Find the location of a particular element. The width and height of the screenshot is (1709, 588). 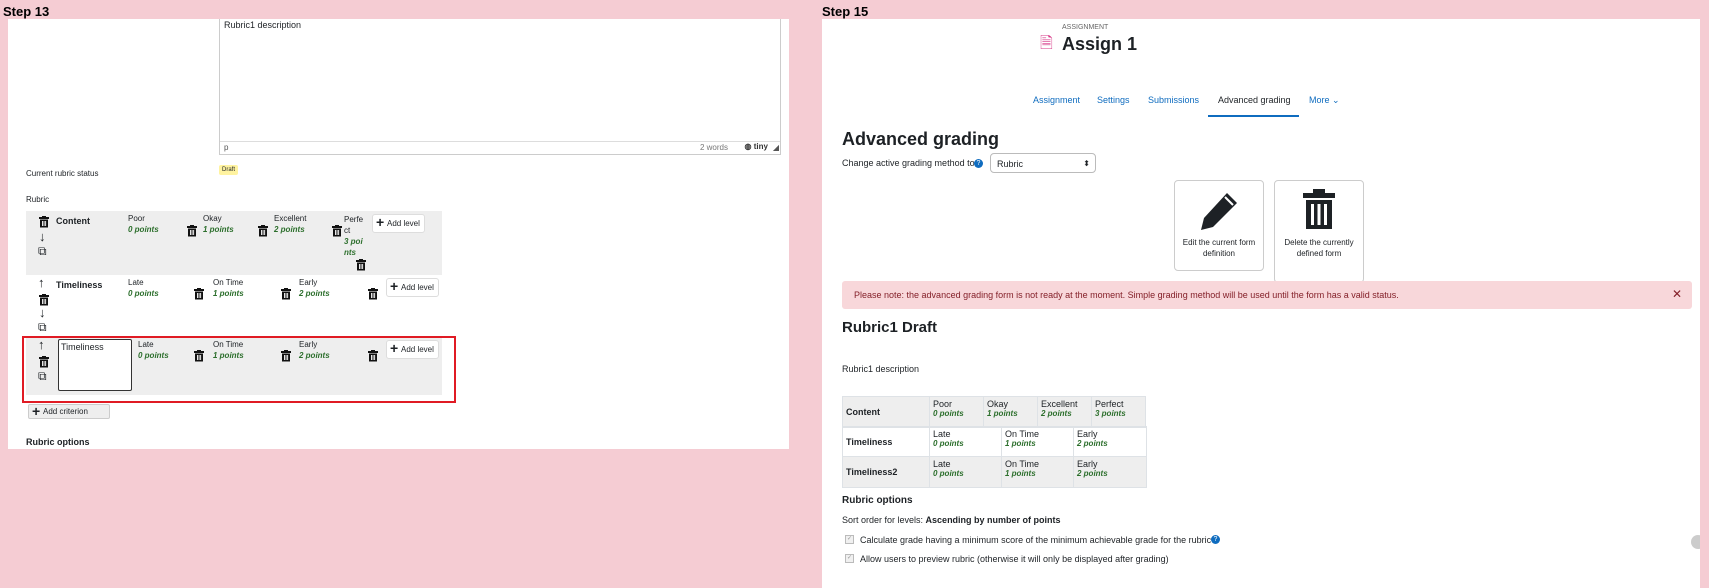

level-cell: Okay 1 points is located at coordinates (1010, 412).